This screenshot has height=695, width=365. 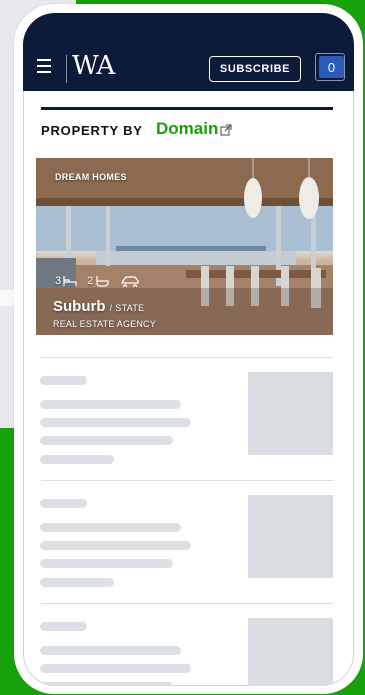 What do you see at coordinates (188, 52) in the screenshot?
I see `top-navigation-bar: WA SUBSCRIBE 0` at bounding box center [188, 52].